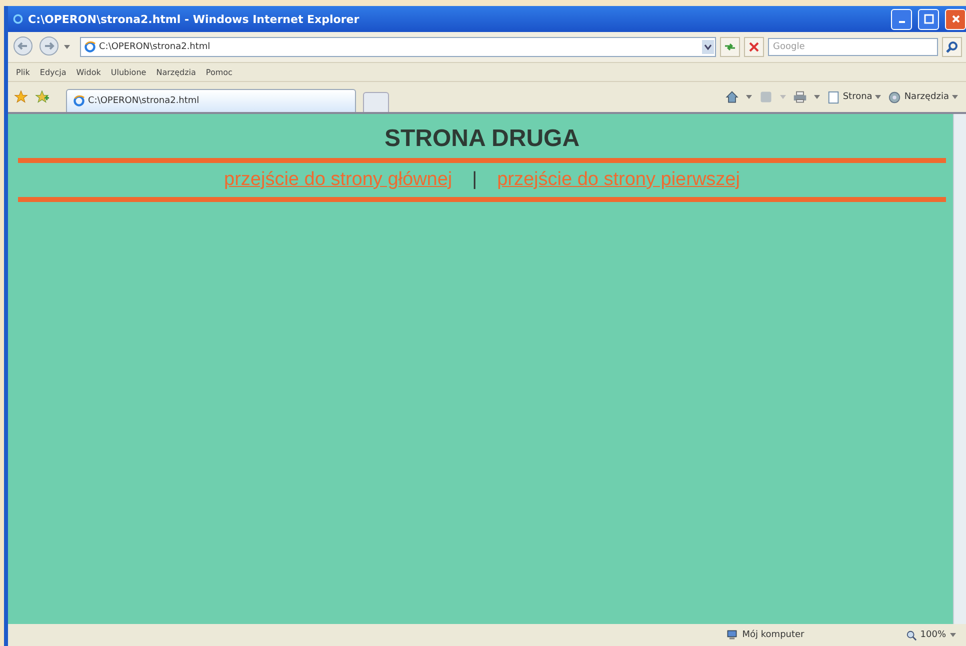  Describe the element at coordinates (42, 97) in the screenshot. I see `add-favorite-icon` at that location.